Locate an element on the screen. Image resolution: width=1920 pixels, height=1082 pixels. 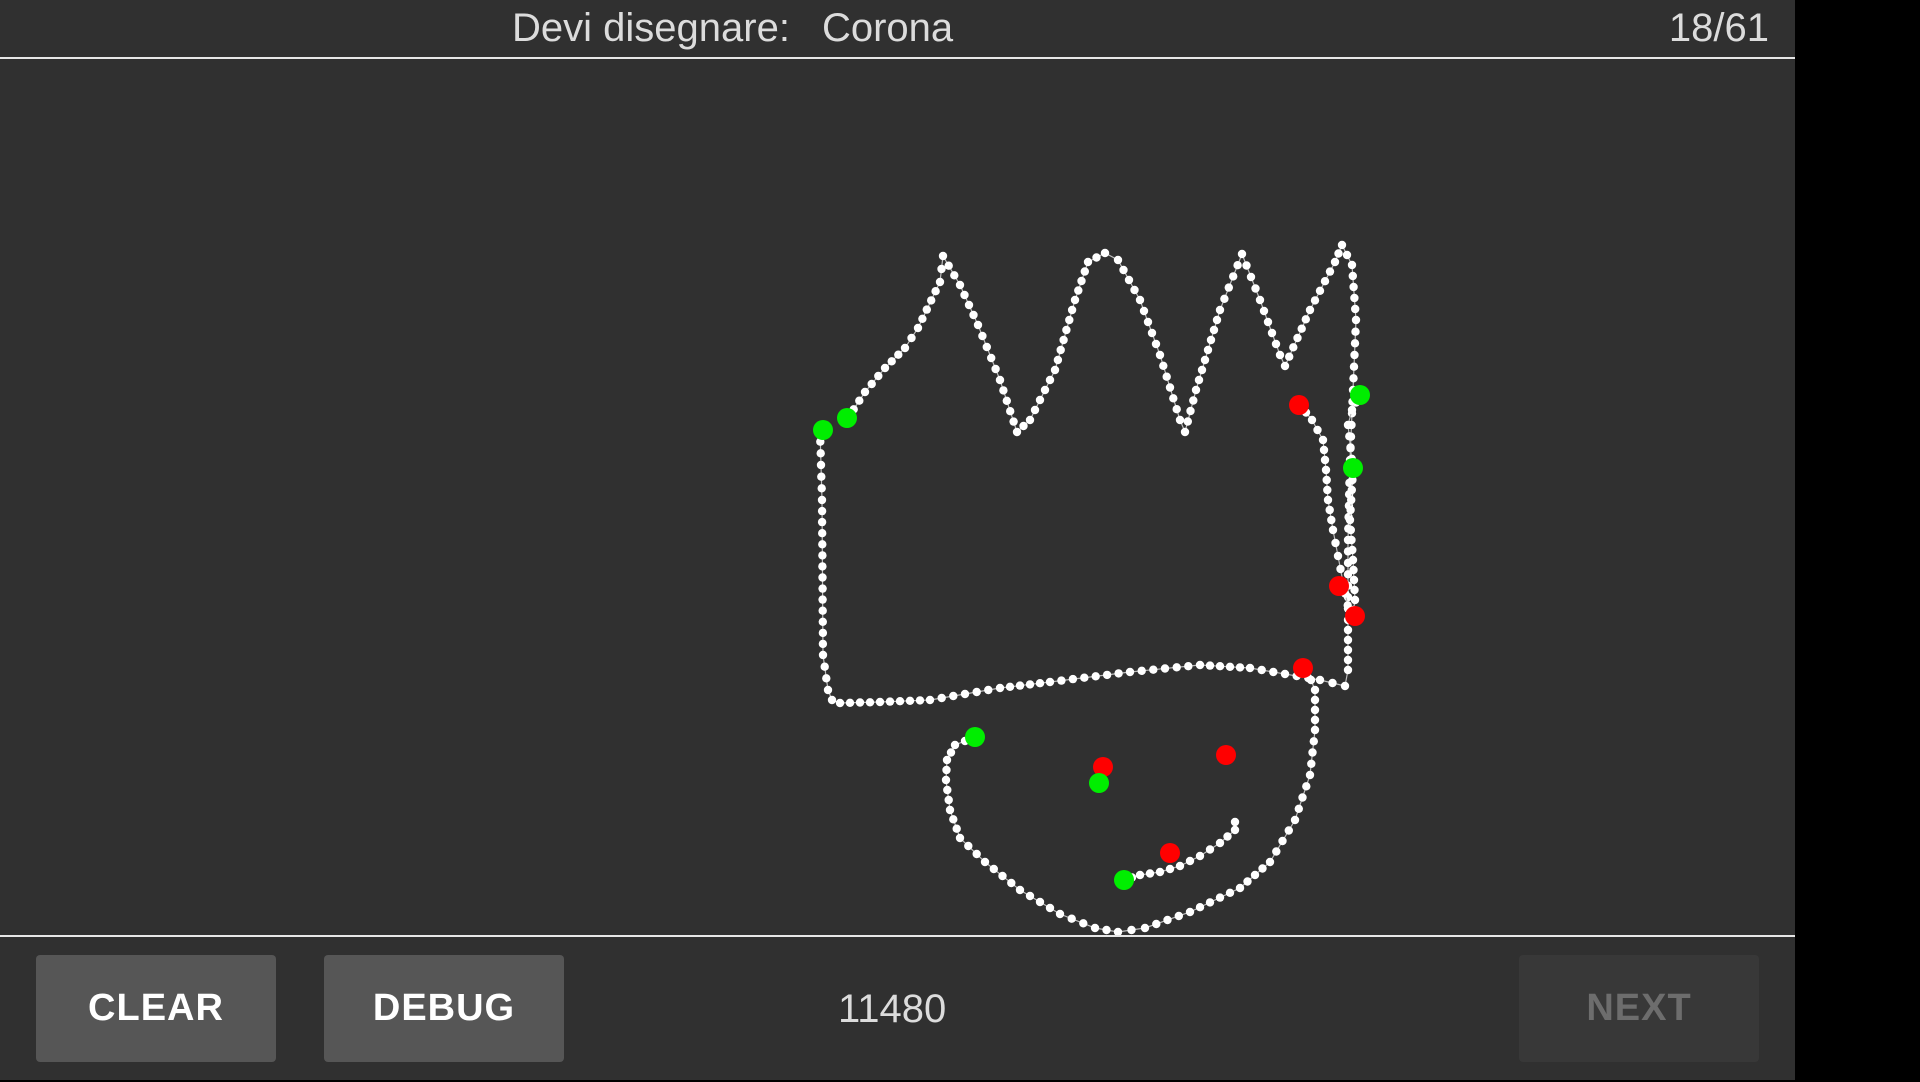
prompt-word: Corona is located at coordinates (887, 28).